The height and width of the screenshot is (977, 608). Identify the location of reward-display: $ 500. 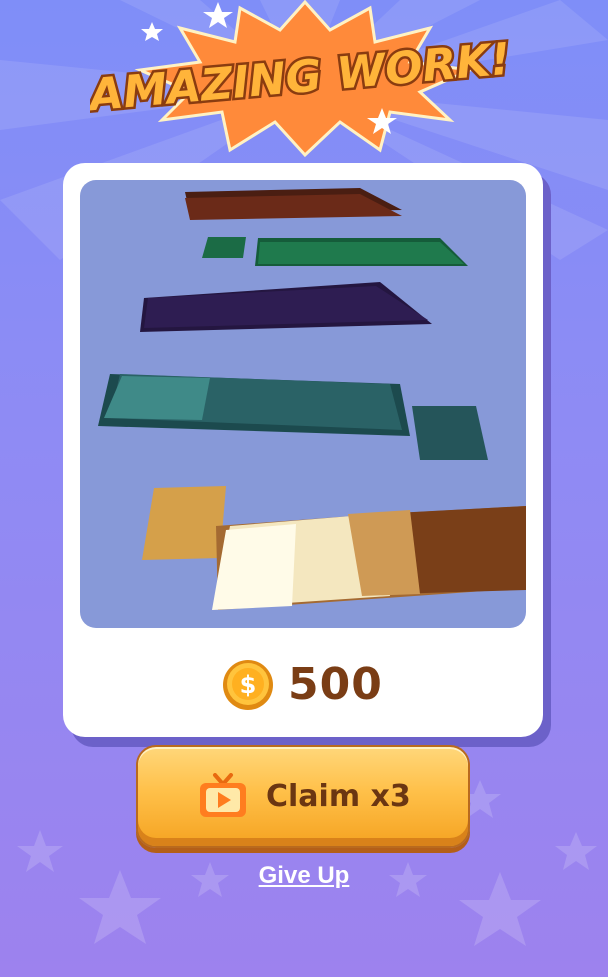
(322, 685).